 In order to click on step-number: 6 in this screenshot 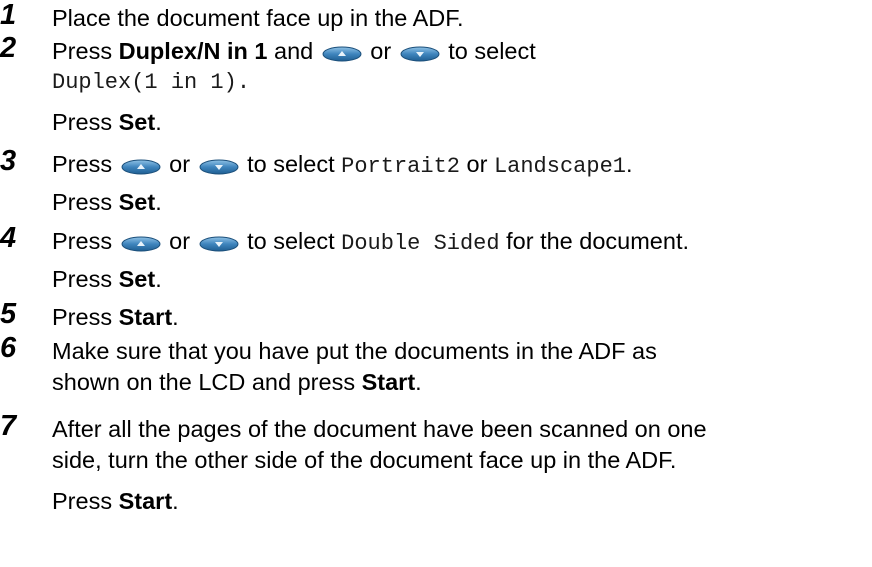, I will do `click(8, 348)`.